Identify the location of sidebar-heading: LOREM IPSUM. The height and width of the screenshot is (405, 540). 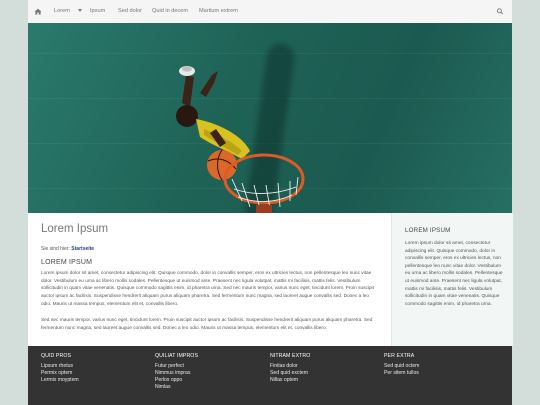
(428, 230).